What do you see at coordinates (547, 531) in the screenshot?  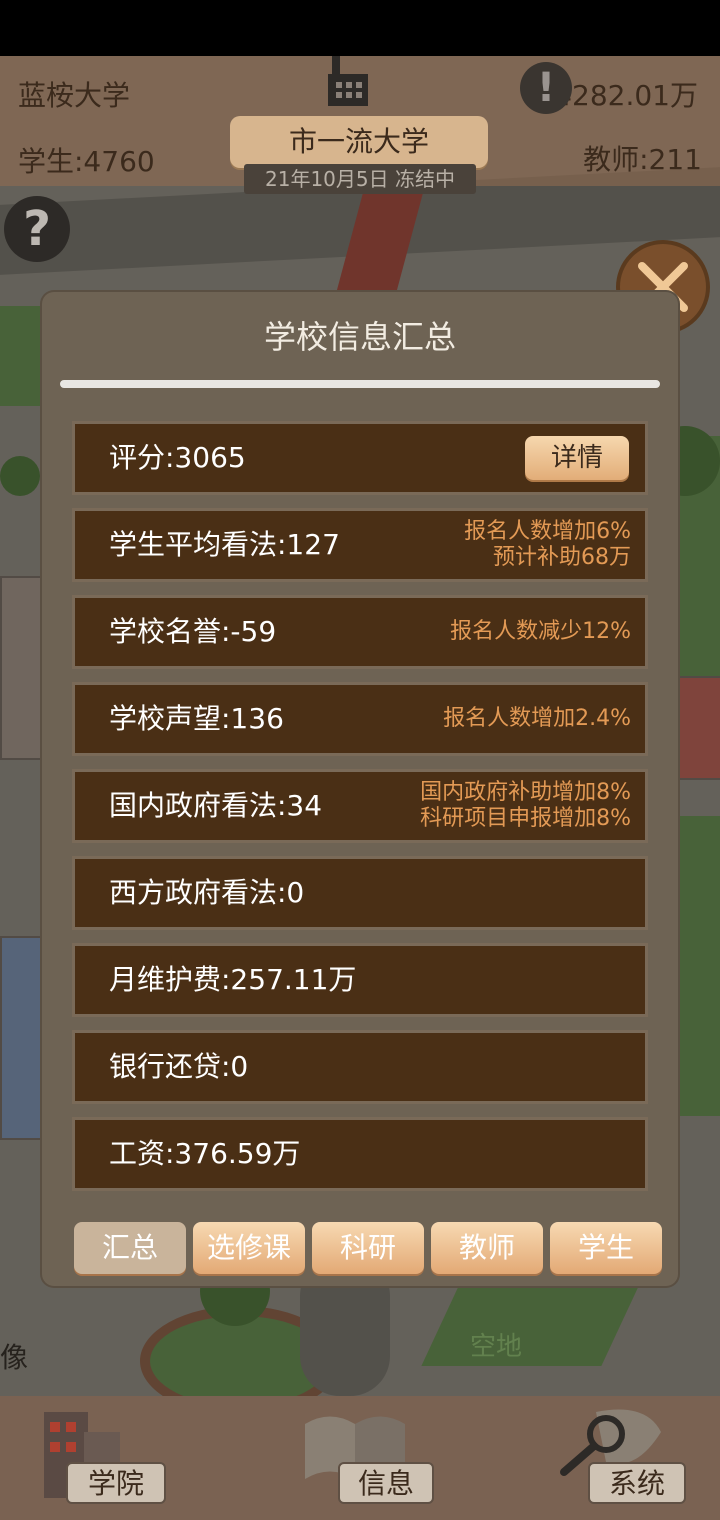 I see `effect-text: 报名人数增加6%` at bounding box center [547, 531].